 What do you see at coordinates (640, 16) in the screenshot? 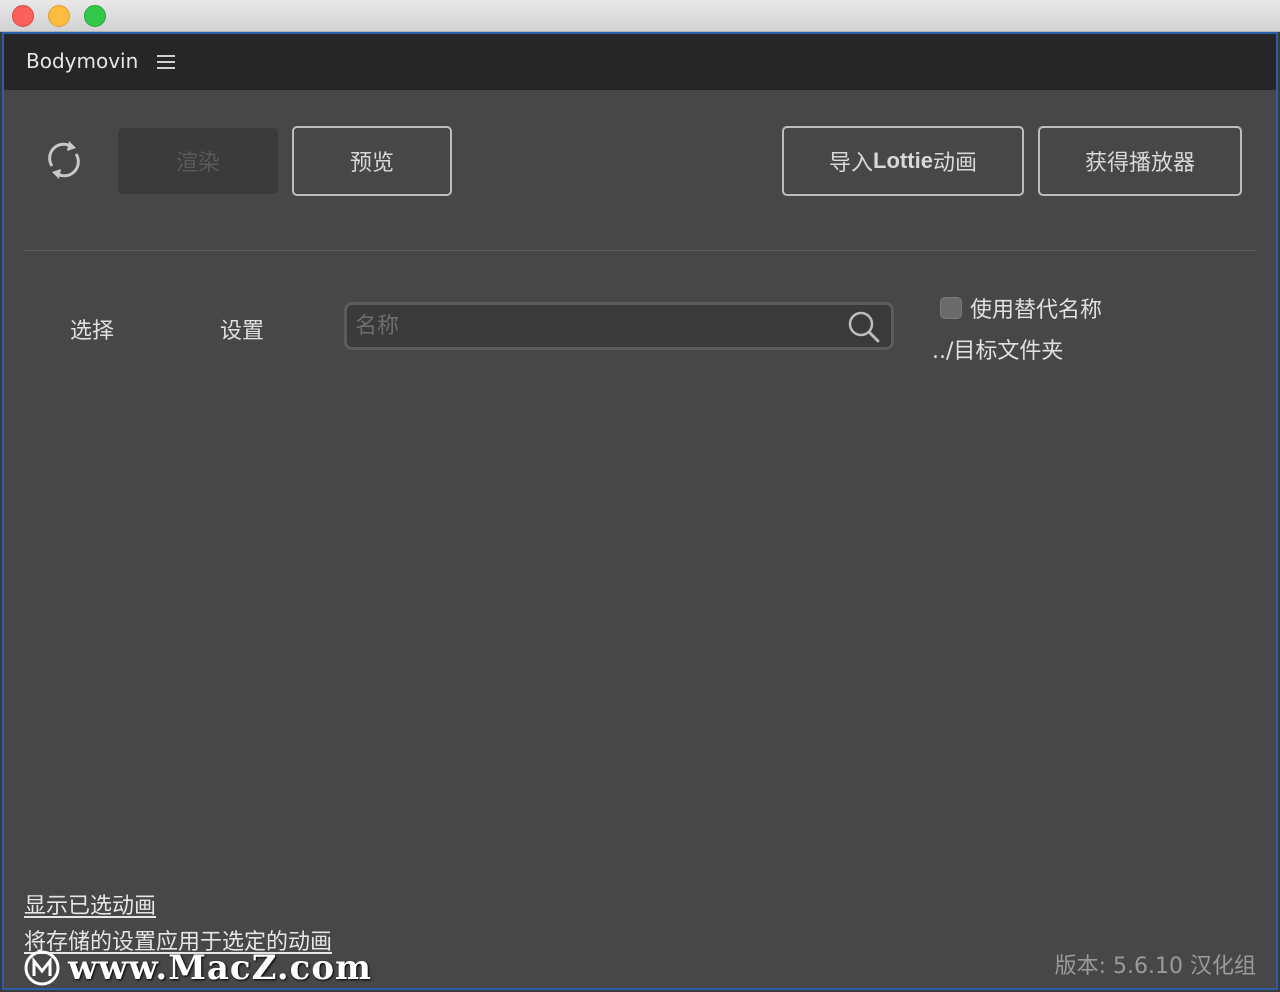
I see `window-titlebar` at bounding box center [640, 16].